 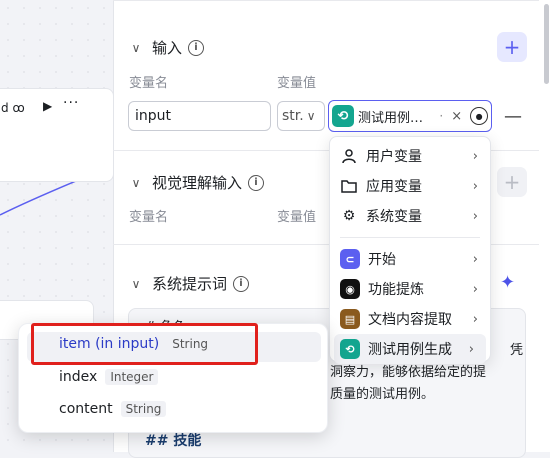 I want to click on panel-scrollbar, so click(x=546, y=45).